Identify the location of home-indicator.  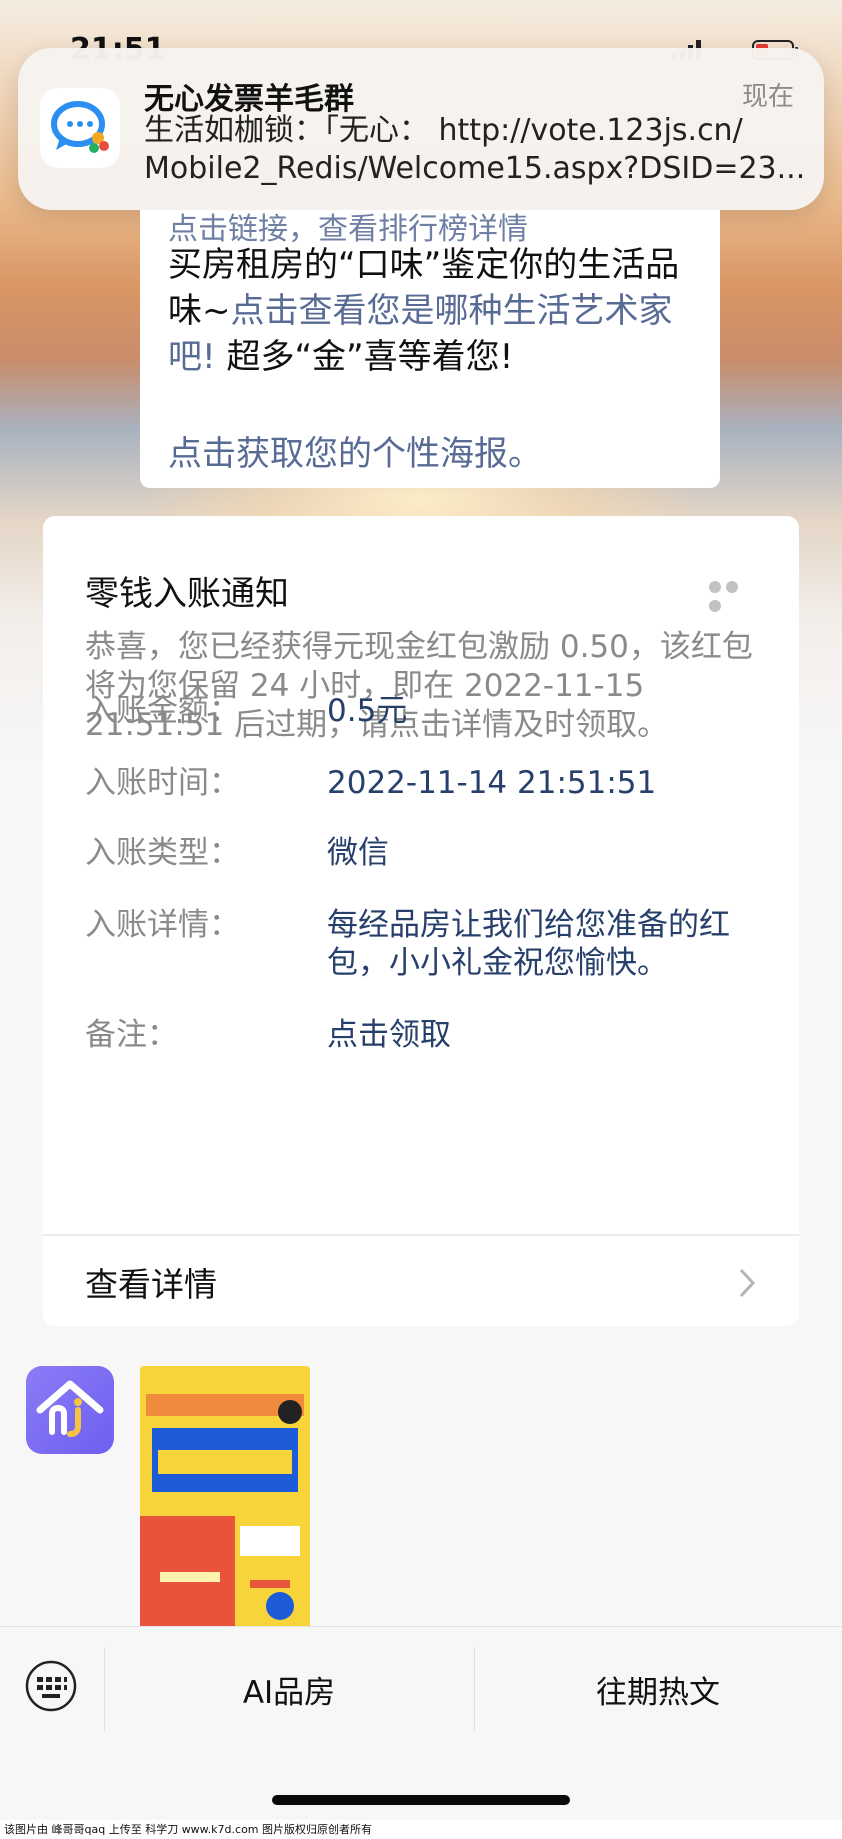
(421, 1800).